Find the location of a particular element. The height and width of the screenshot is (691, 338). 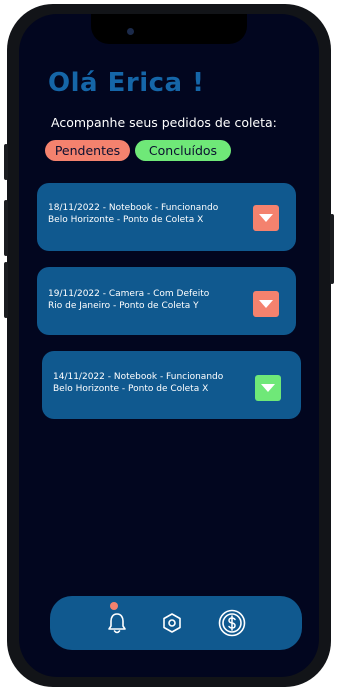

order-location: Rio de Janeiro - Ponto de Coleta Y is located at coordinates (123, 306).